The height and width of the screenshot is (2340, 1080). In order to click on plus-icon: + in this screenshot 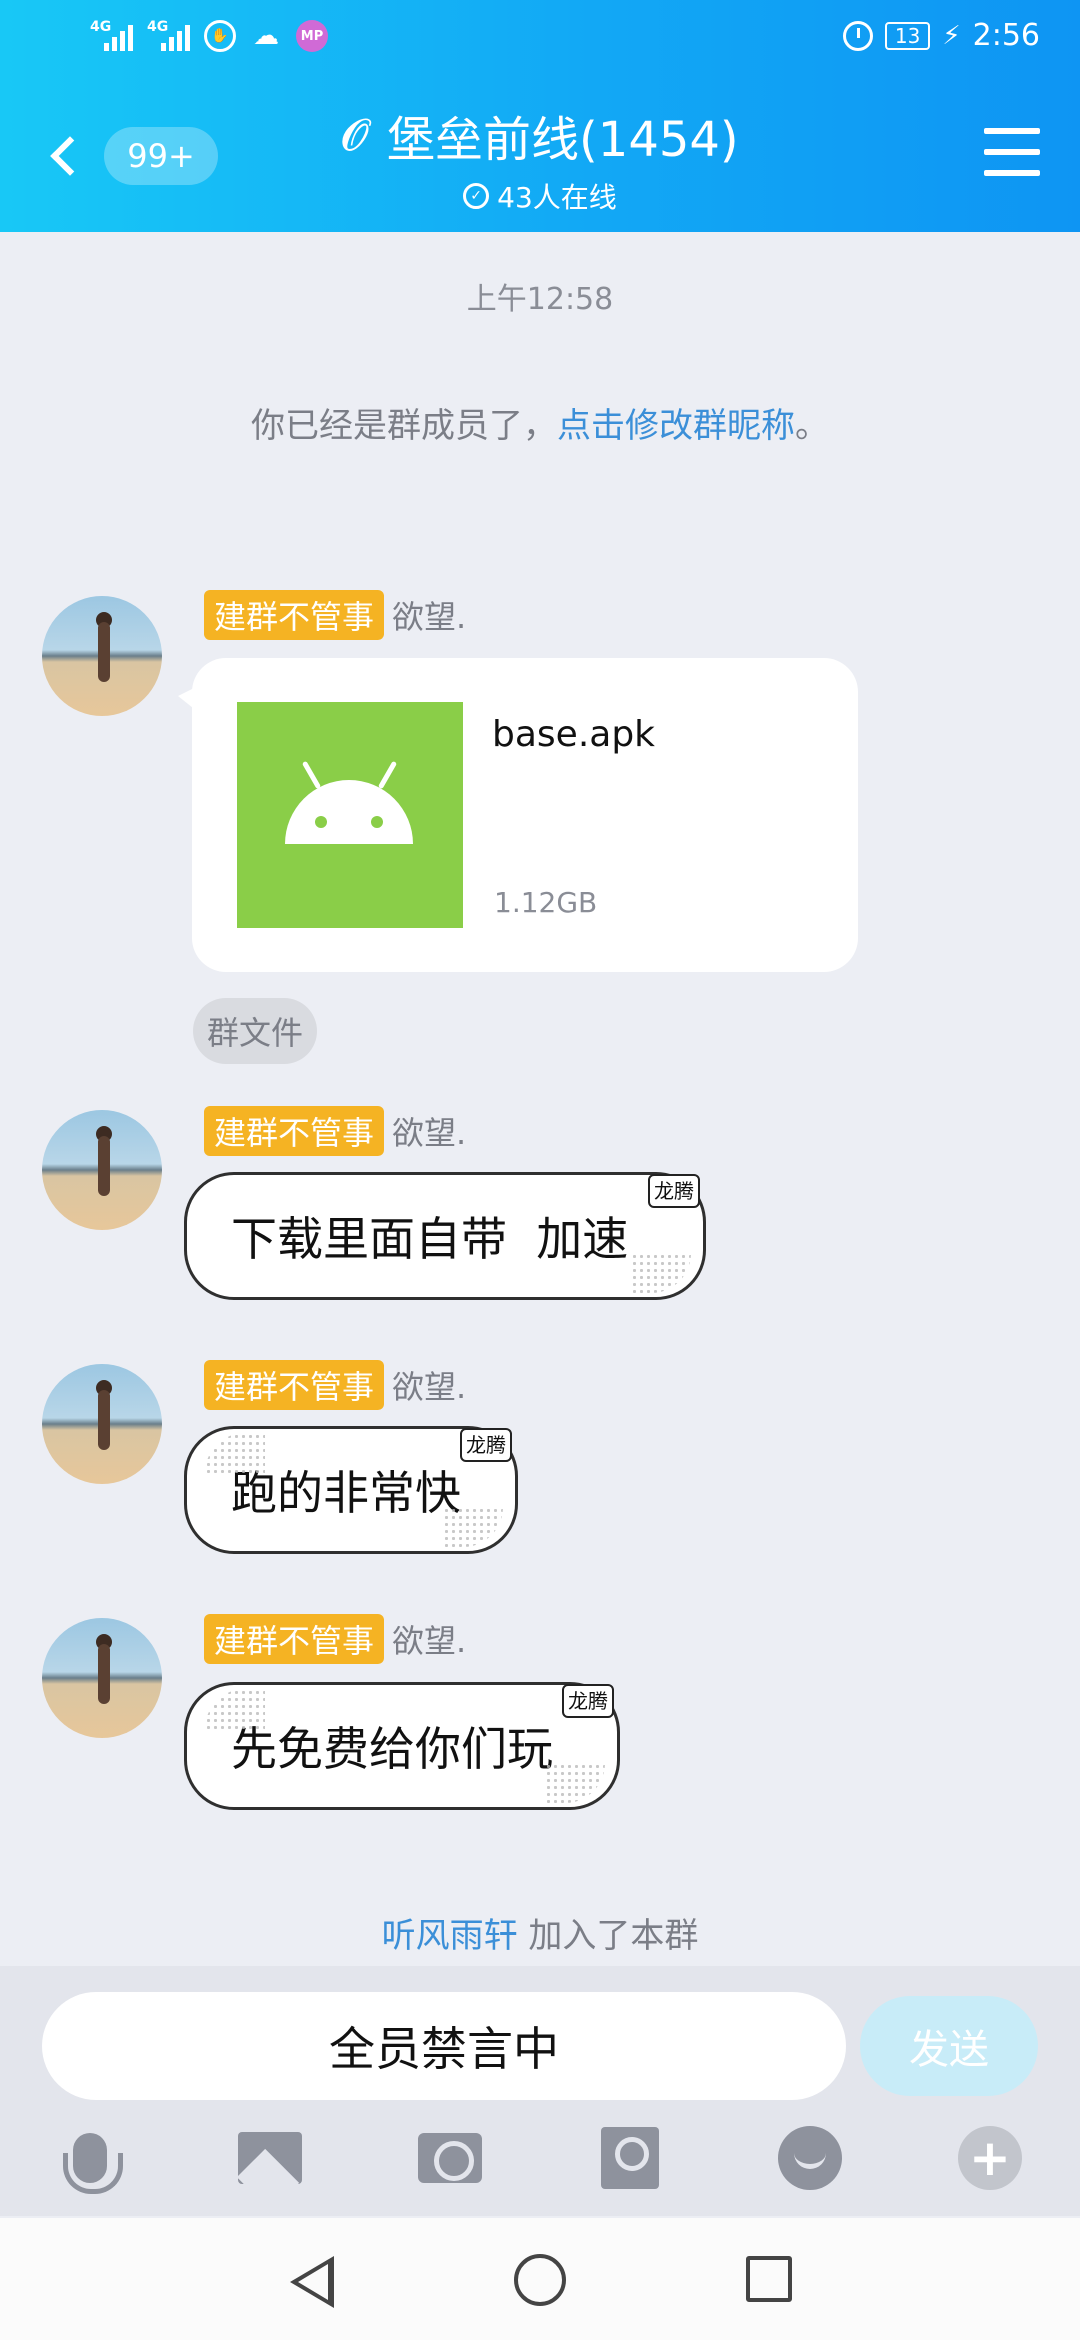, I will do `click(990, 2158)`.